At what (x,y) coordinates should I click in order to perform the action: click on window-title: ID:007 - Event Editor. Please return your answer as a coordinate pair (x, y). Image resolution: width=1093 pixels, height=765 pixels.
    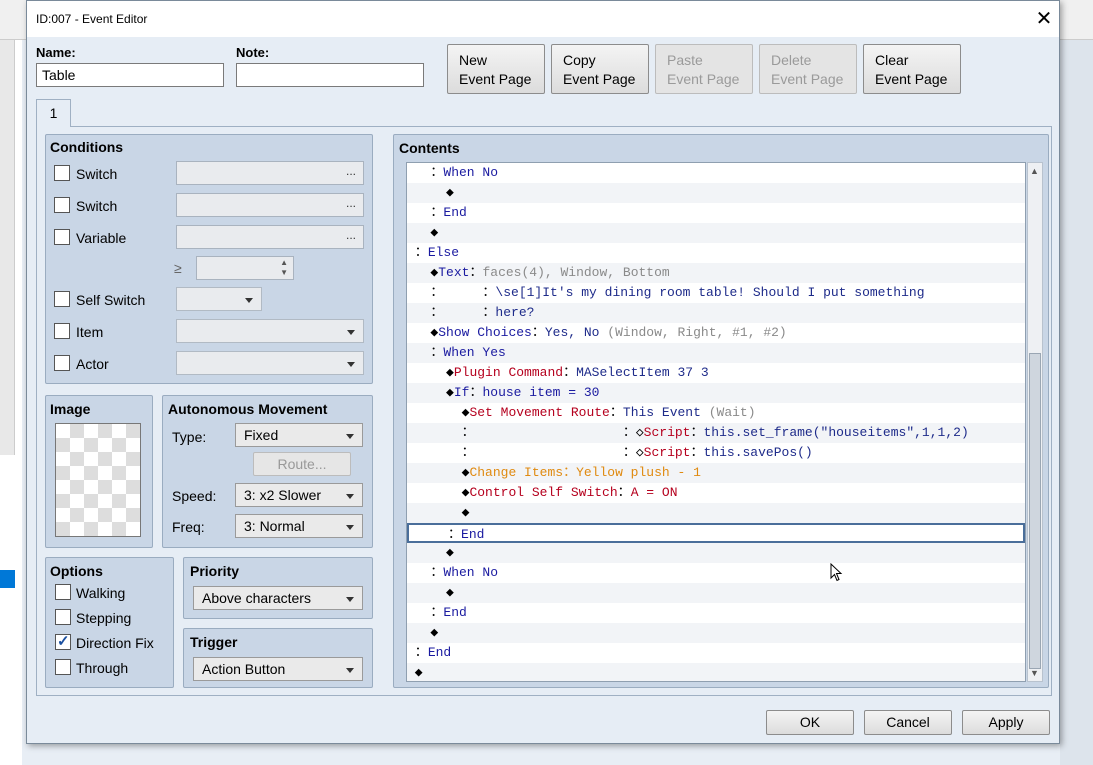
    Looking at the image, I should click on (92, 19).